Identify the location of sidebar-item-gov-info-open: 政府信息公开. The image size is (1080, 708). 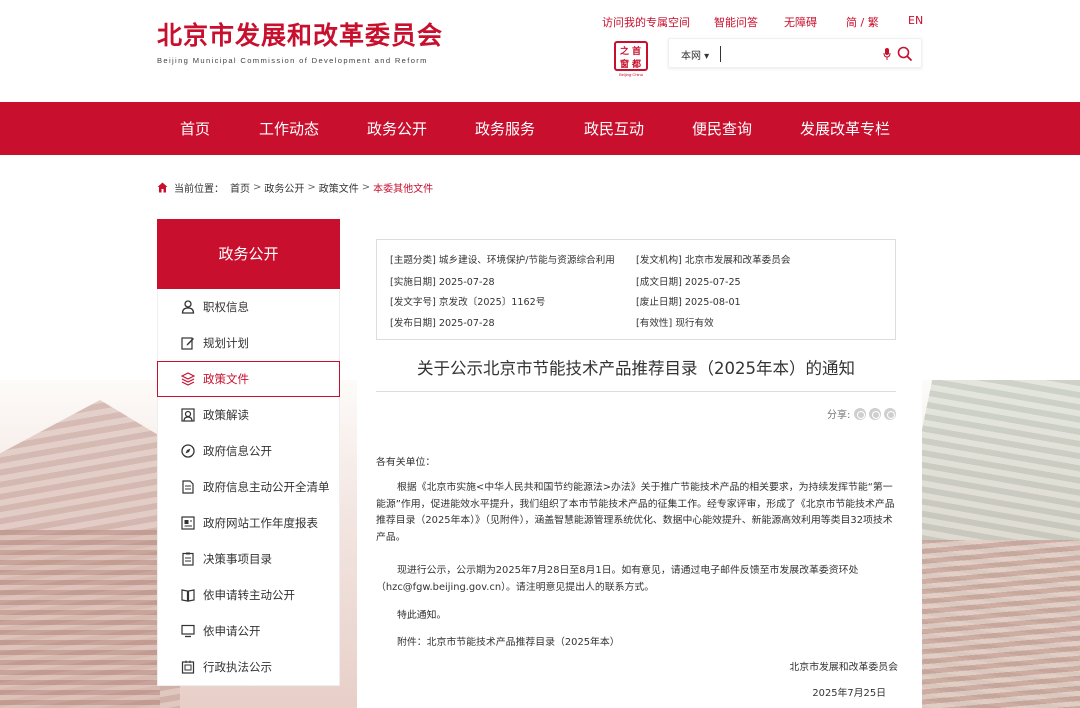
(248, 451).